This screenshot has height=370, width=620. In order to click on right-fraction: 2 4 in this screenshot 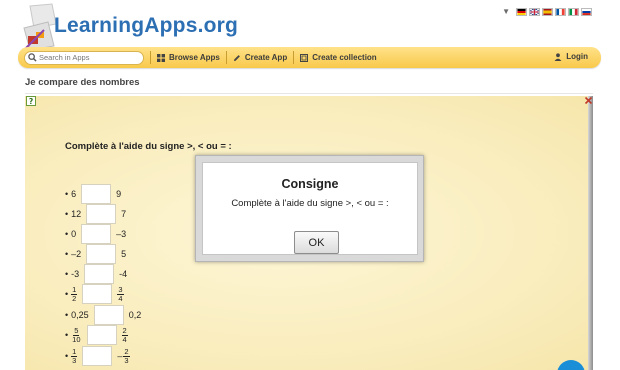, I will do `click(124, 335)`.